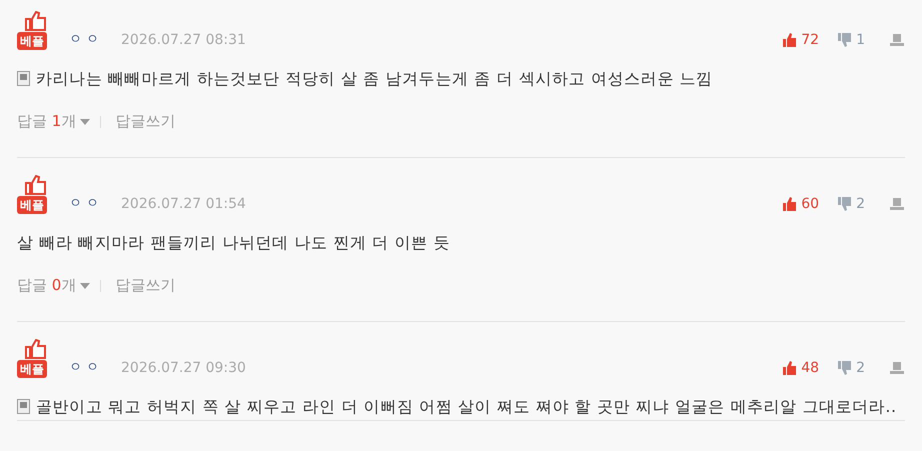 This screenshot has height=451, width=922. What do you see at coordinates (183, 204) in the screenshot?
I see `comment-date: 2026.07.27 01:54` at bounding box center [183, 204].